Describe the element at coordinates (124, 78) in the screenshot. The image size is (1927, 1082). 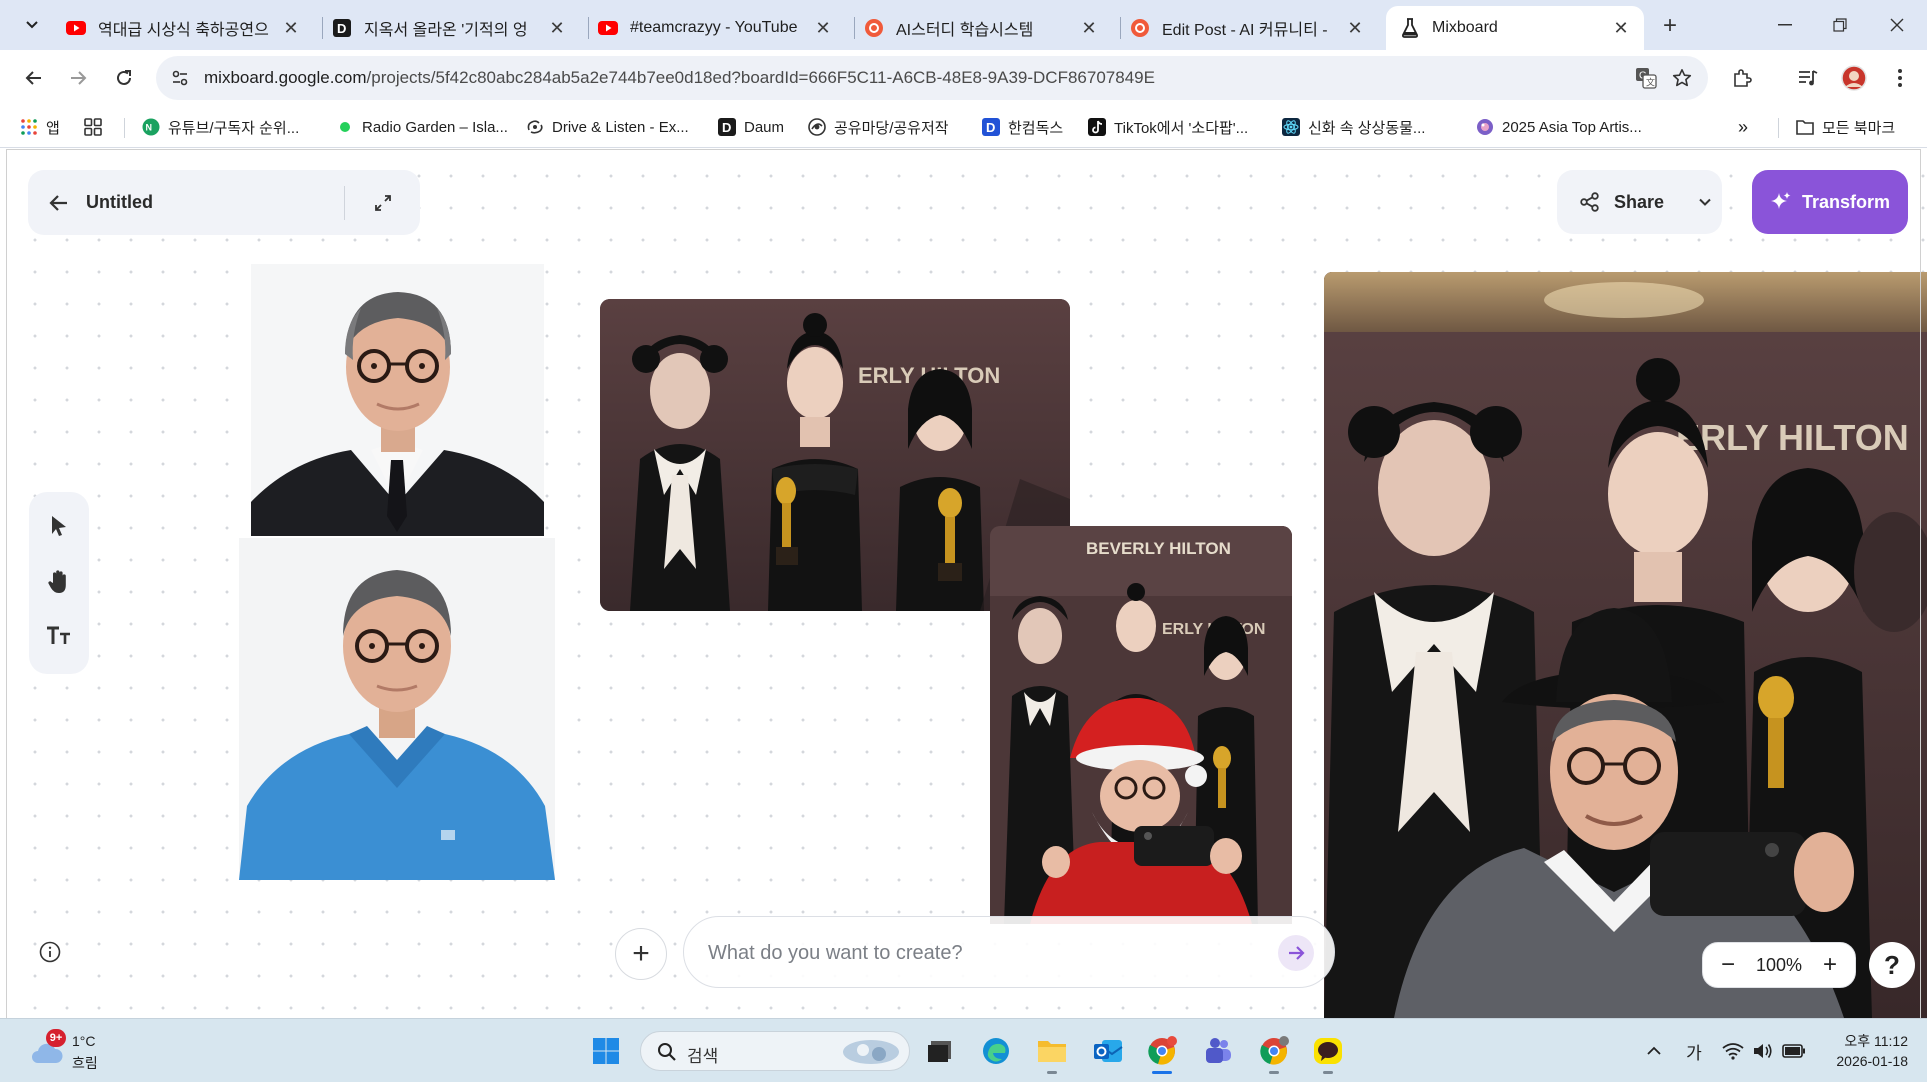
I see `reload-button` at that location.